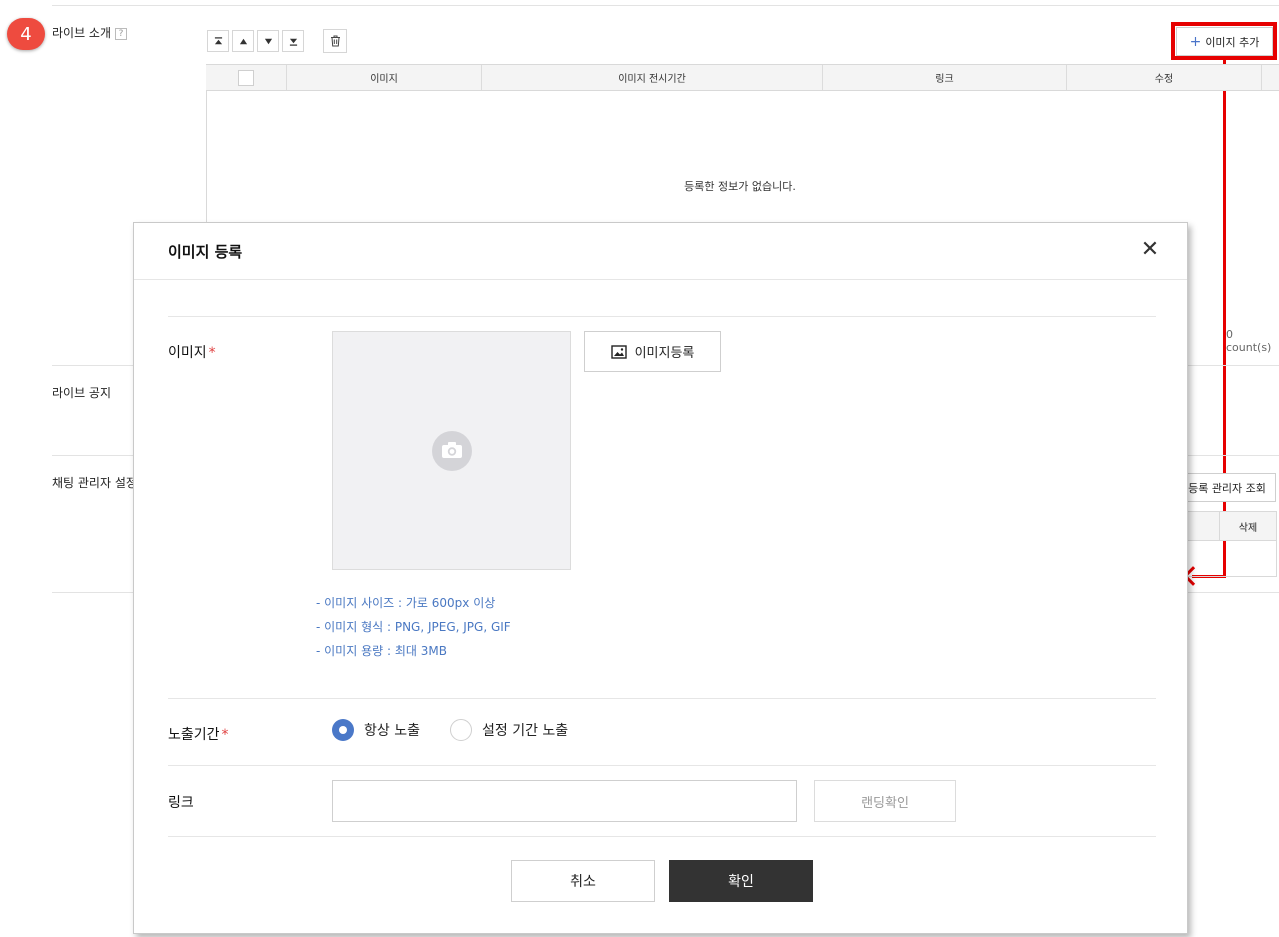 Image resolution: width=1279 pixels, height=937 pixels. I want to click on image-icon, so click(618, 351).